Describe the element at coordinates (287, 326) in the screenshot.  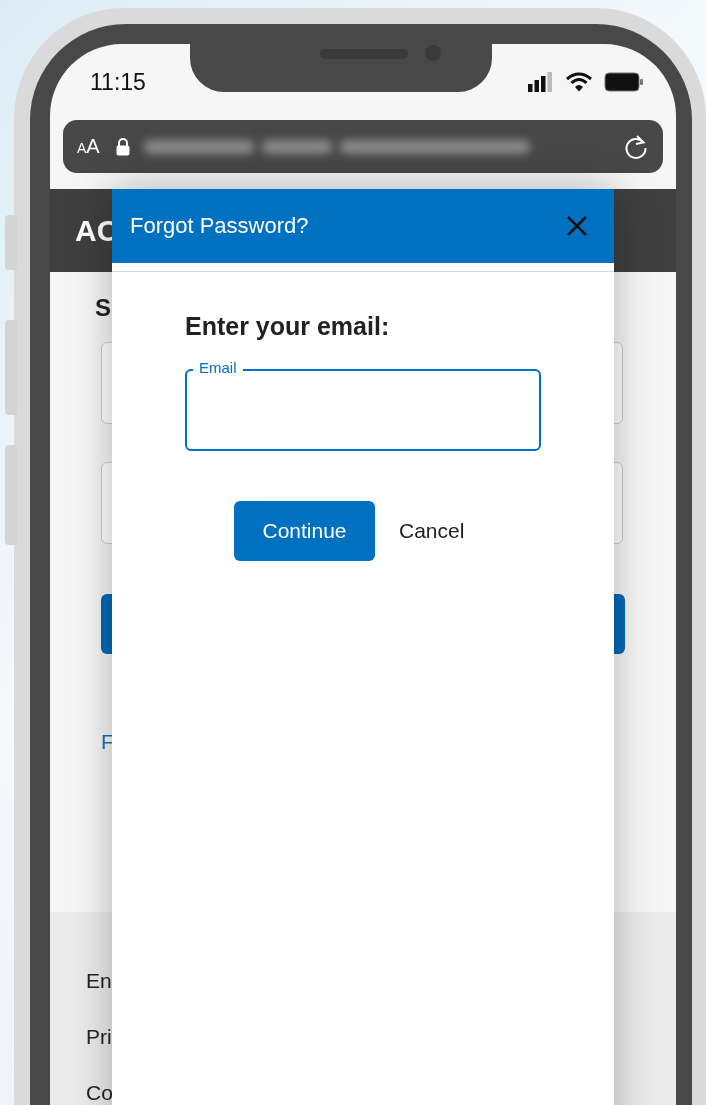
I see `dialog-prompt: Enter your email:` at that location.